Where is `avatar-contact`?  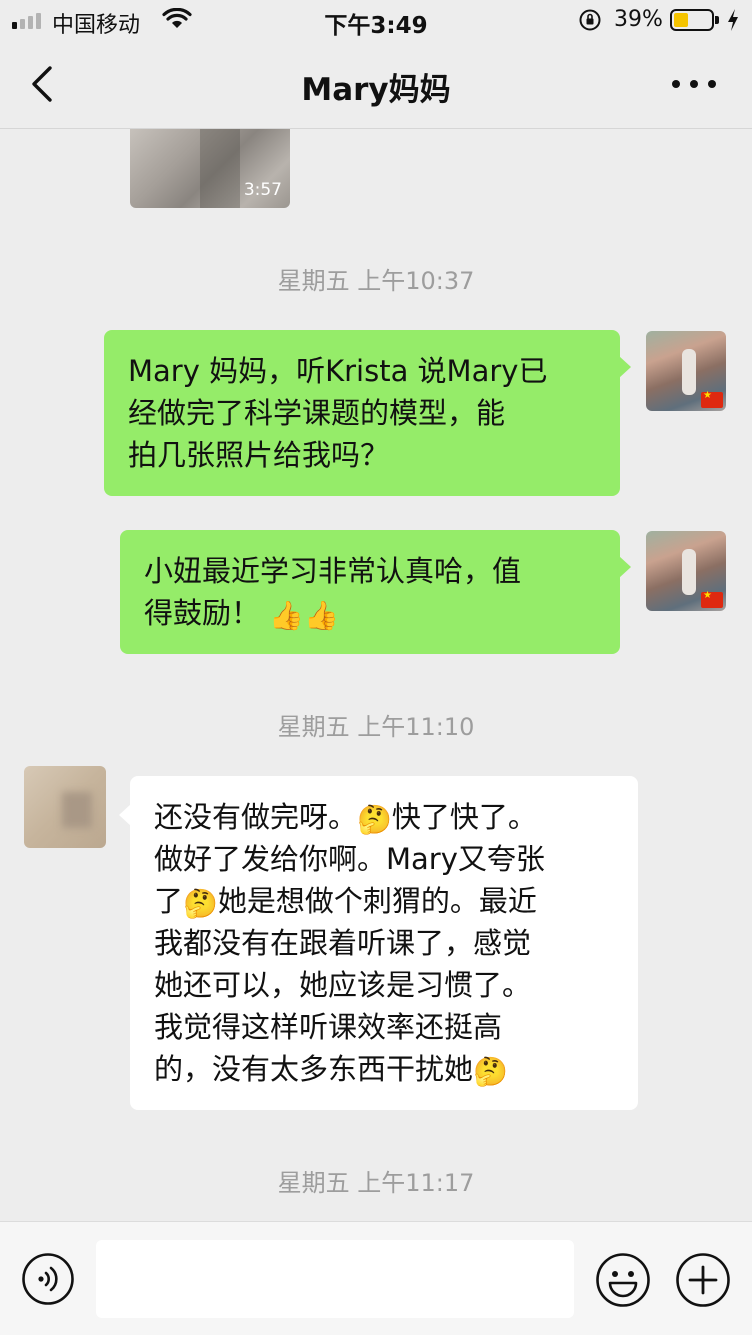 avatar-contact is located at coordinates (65, 807).